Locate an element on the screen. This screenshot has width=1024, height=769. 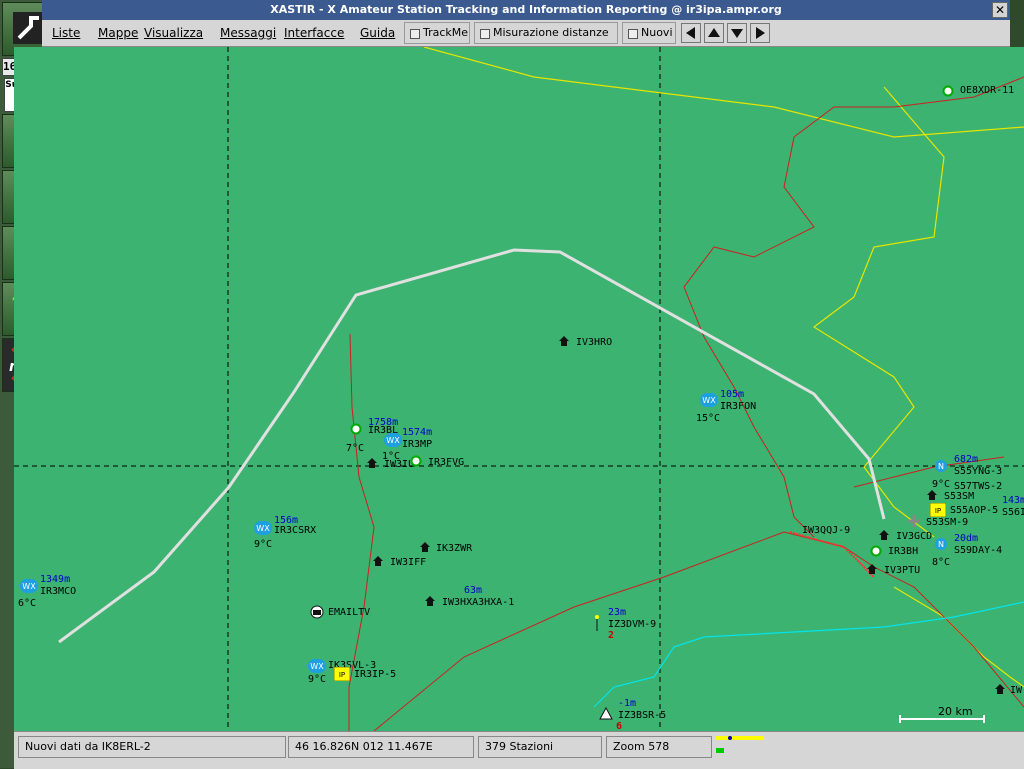
station-altitude: 682m is located at coordinates (966, 459).